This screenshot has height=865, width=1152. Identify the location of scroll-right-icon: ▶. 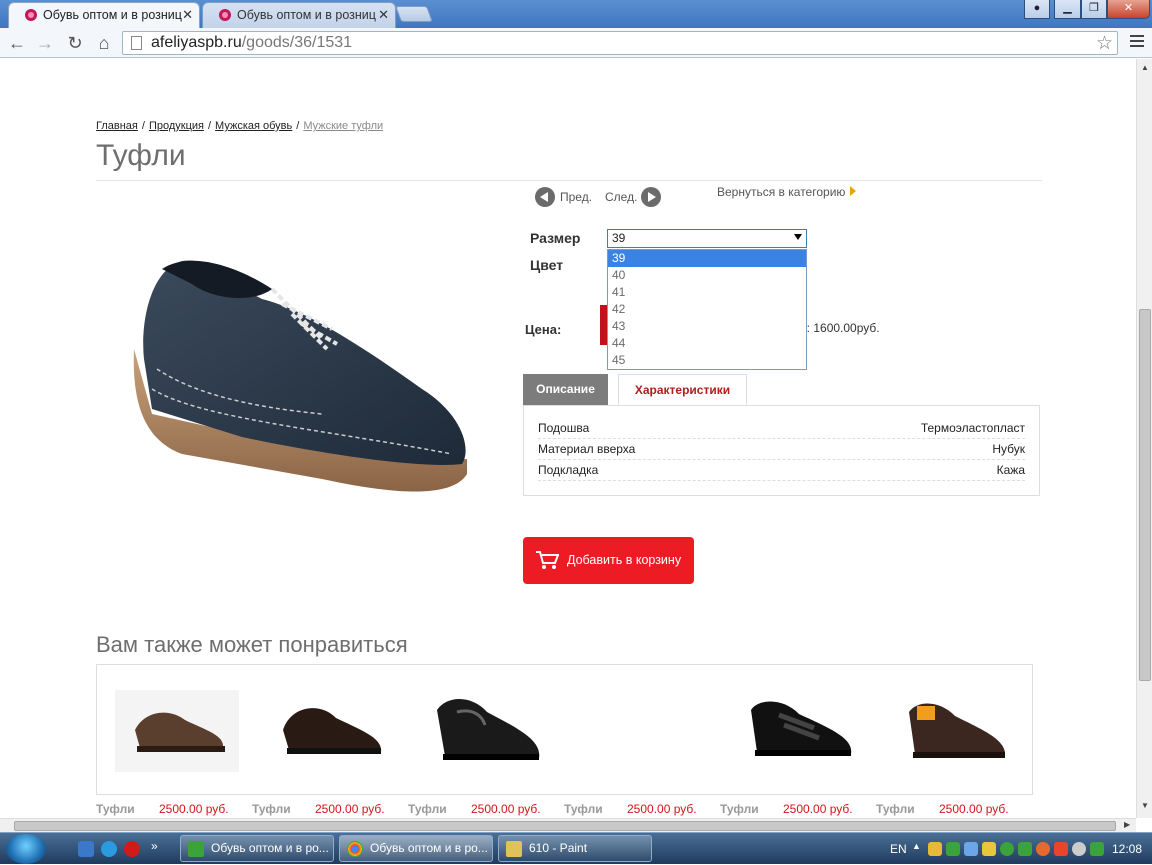
(1127, 824).